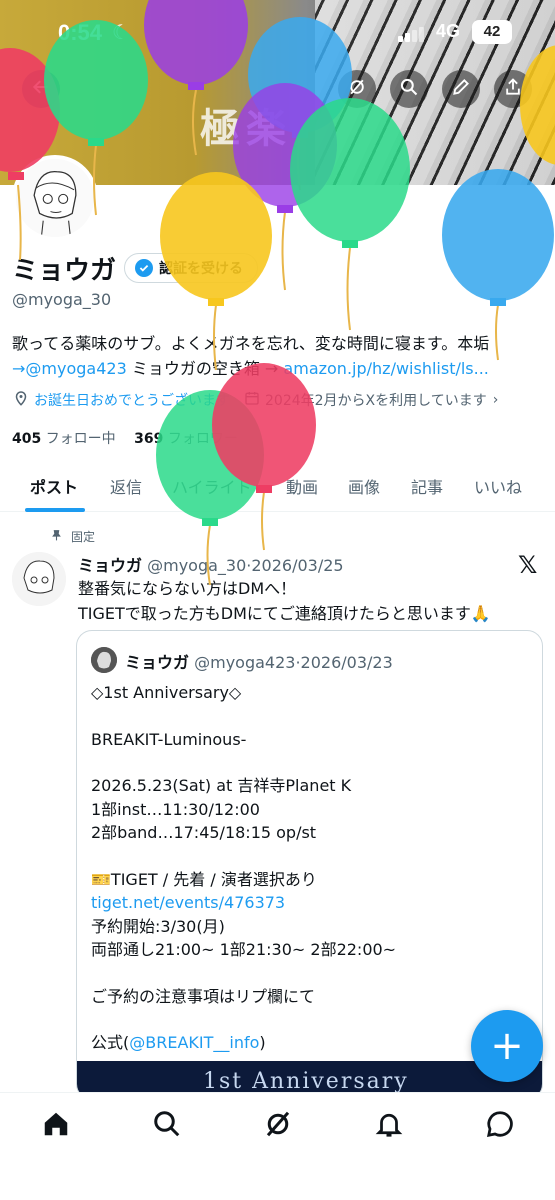 The image size is (555, 1200). What do you see at coordinates (80, 32) in the screenshot?
I see `status-time: 0:54` at bounding box center [80, 32].